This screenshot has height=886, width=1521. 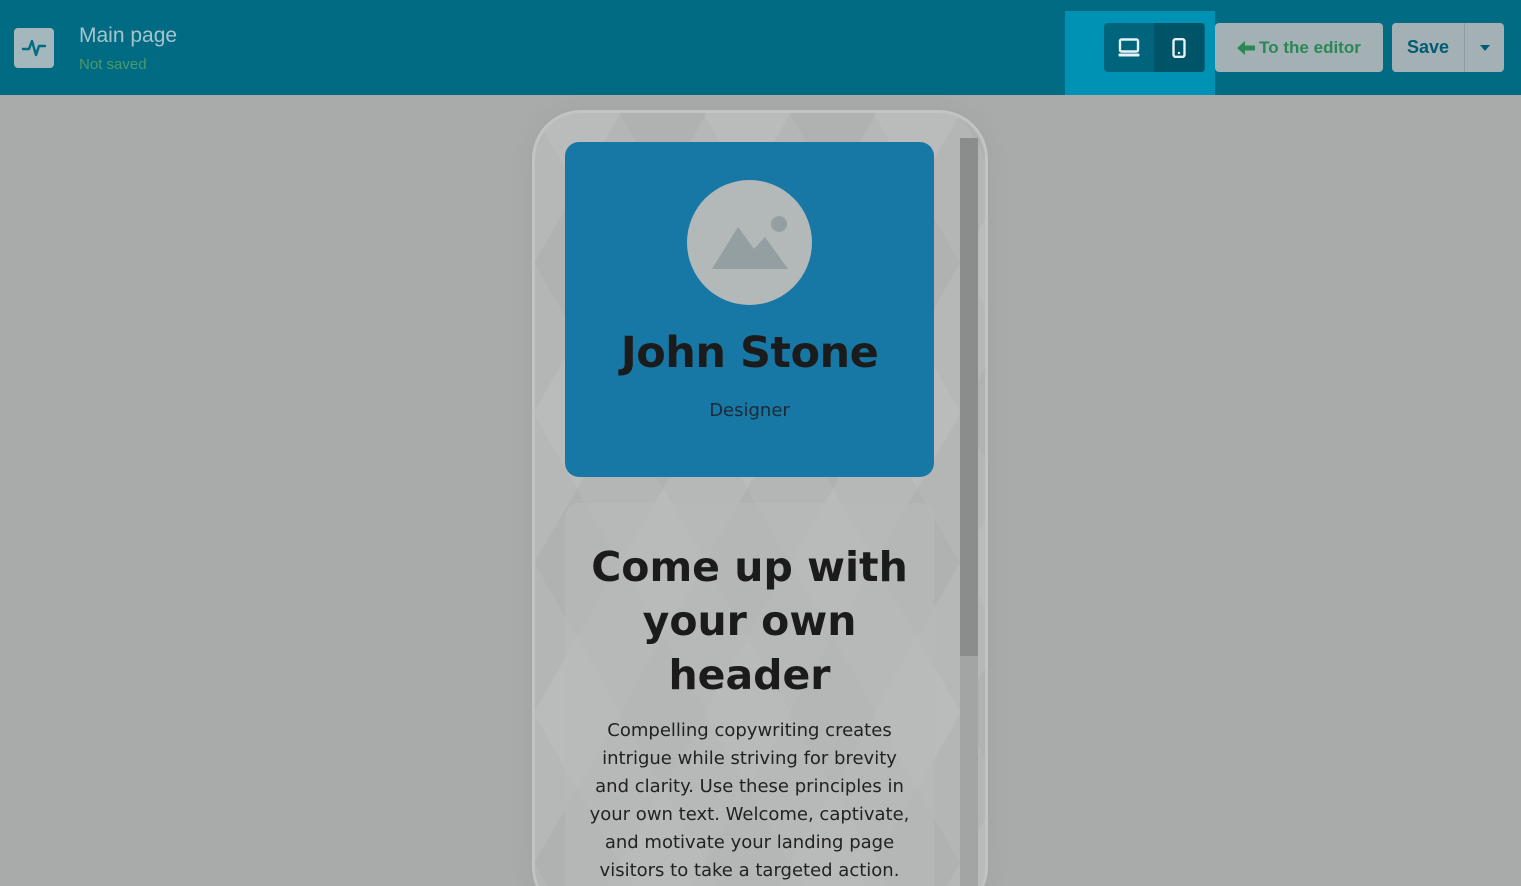 What do you see at coordinates (749, 309) in the screenshot?
I see `profile-card: John Stone Designer` at bounding box center [749, 309].